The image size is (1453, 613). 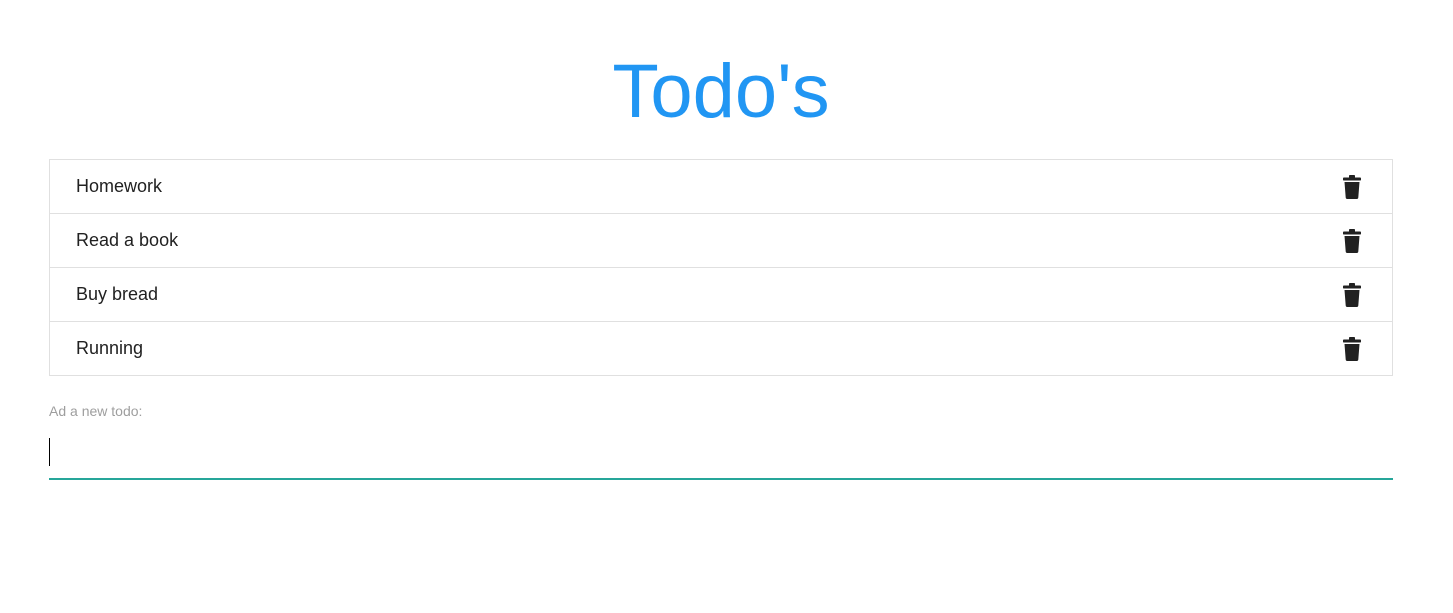 What do you see at coordinates (721, 91) in the screenshot?
I see `page-title: Todo's` at bounding box center [721, 91].